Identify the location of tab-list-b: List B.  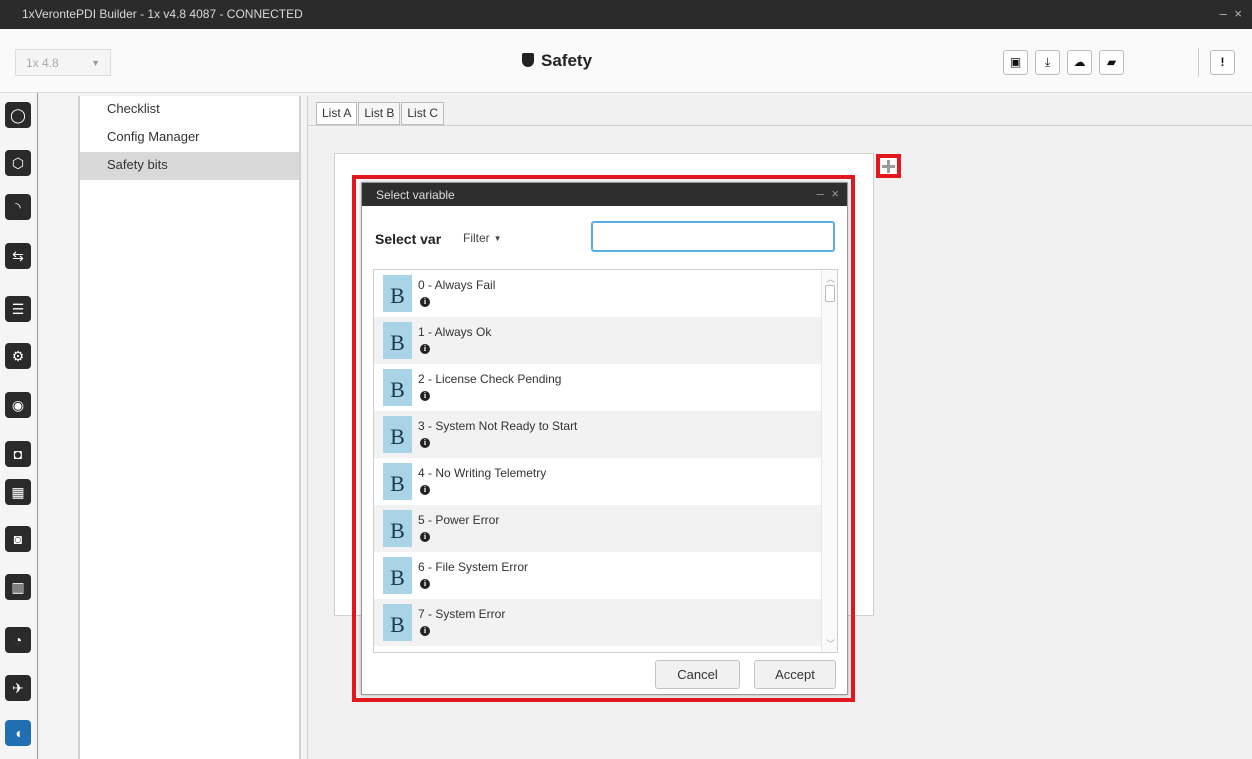
(379, 113).